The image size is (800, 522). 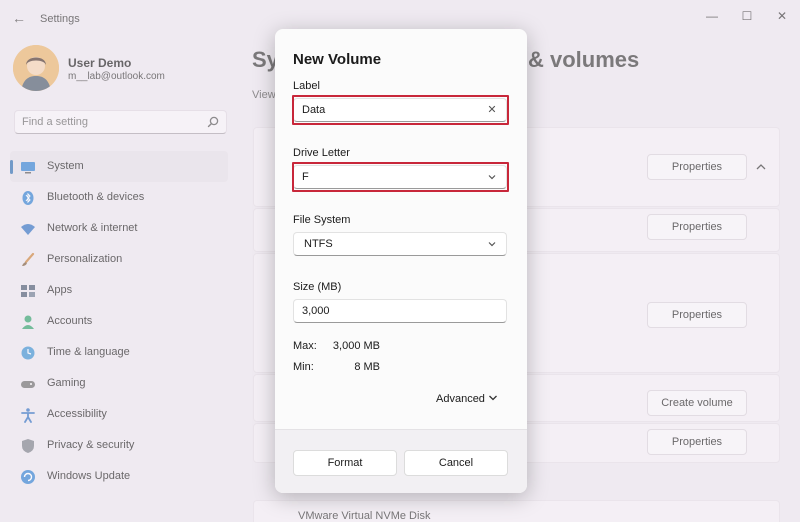 I want to click on max-value: 3,000 MB, so click(x=356, y=346).